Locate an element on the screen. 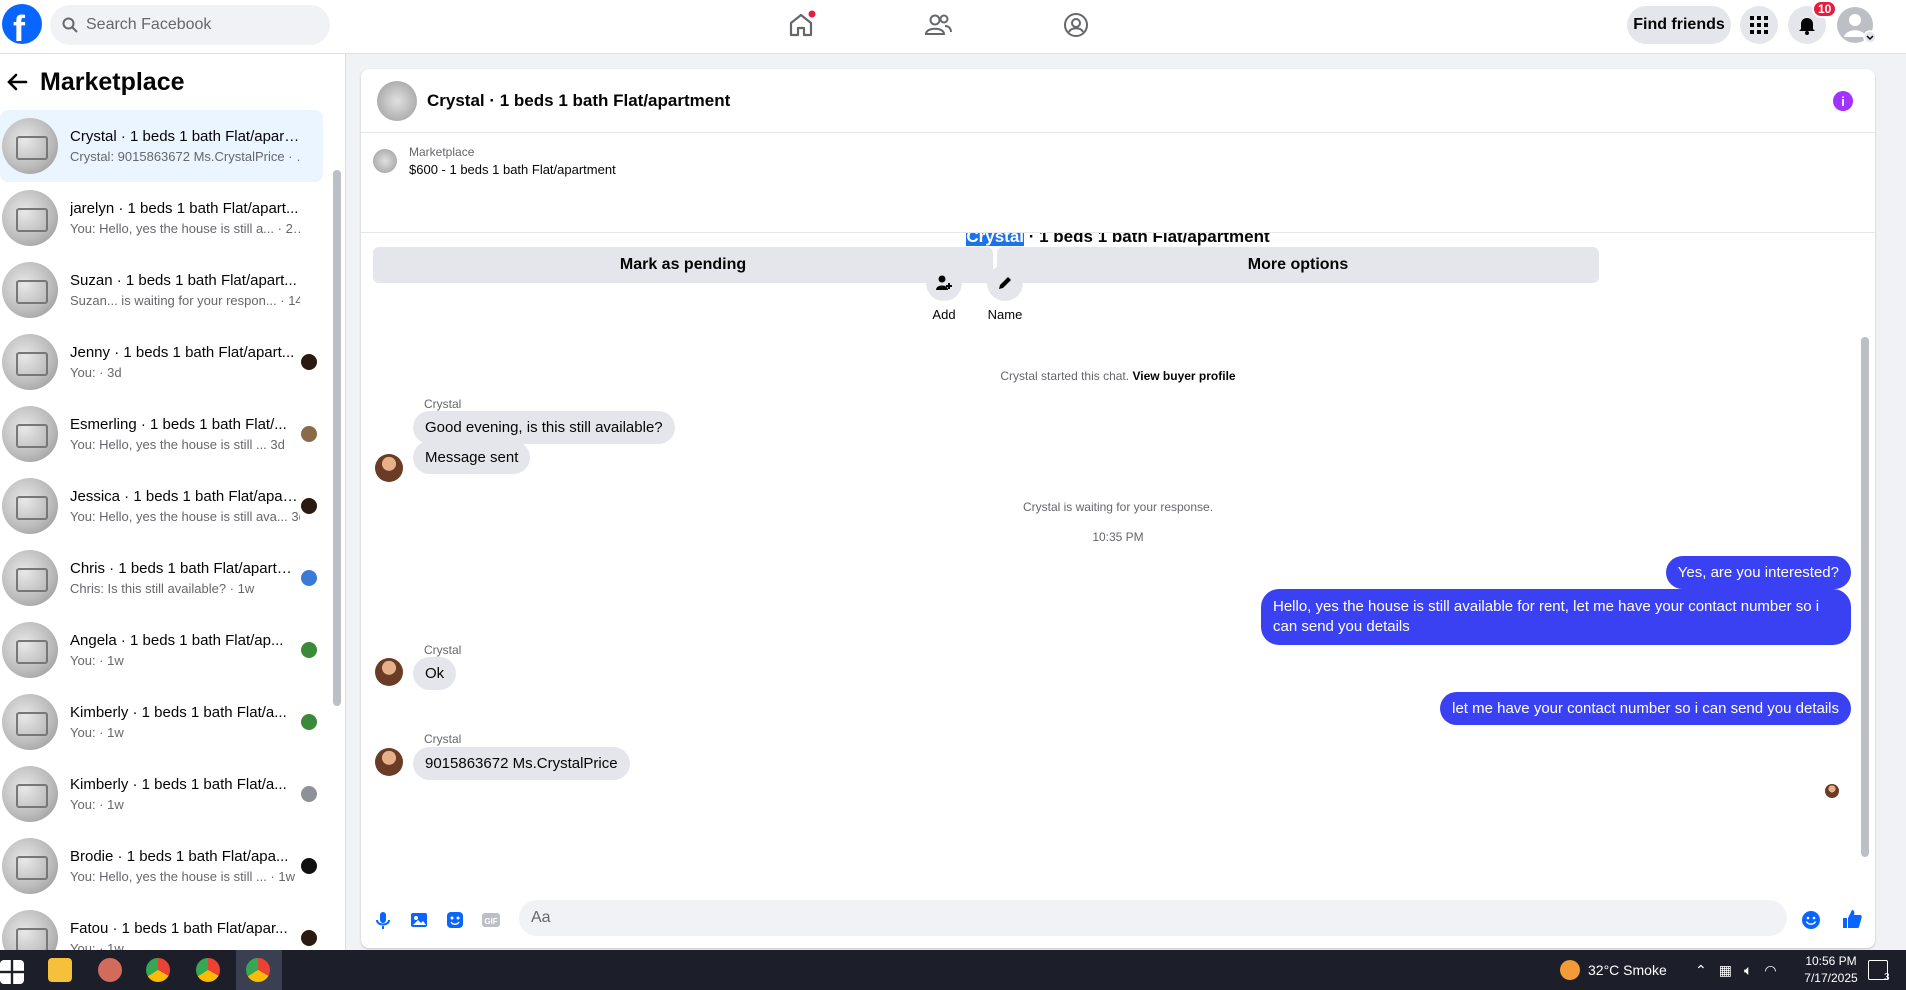 The width and height of the screenshot is (1906, 990). incoming-message: Message sent is located at coordinates (472, 457).